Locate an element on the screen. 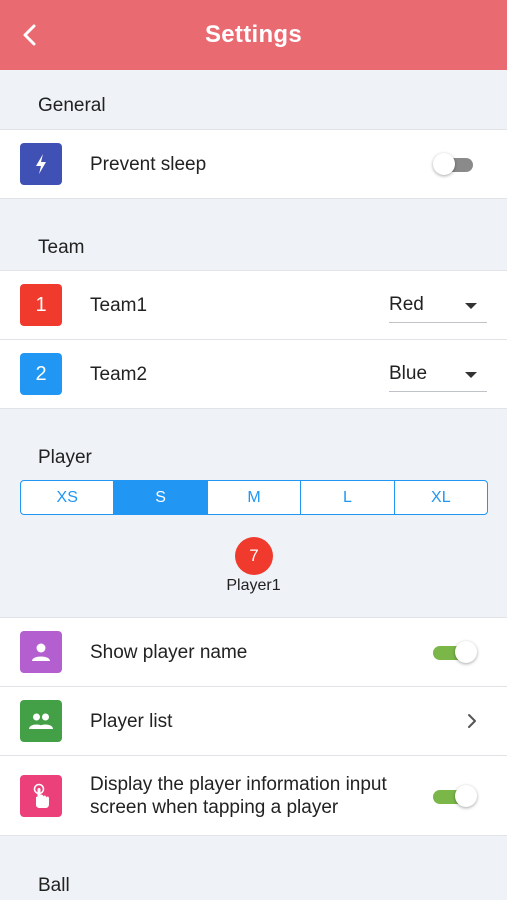 The width and height of the screenshot is (507, 900). player-list-label: Player list is located at coordinates (131, 721).